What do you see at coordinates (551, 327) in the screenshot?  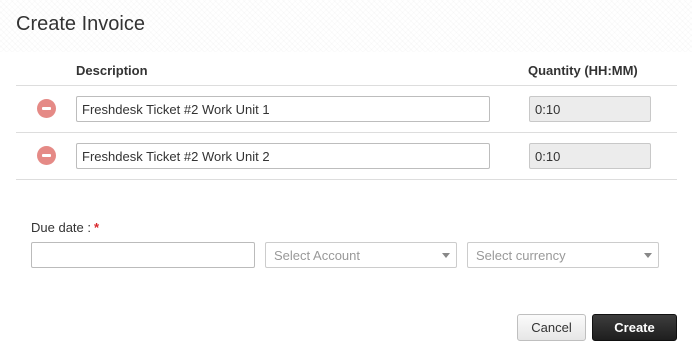 I see `cancel-button: Cancel` at bounding box center [551, 327].